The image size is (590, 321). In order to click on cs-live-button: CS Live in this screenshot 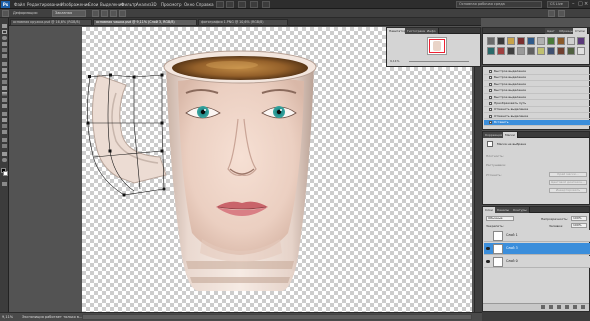, I will do `click(558, 4)`.